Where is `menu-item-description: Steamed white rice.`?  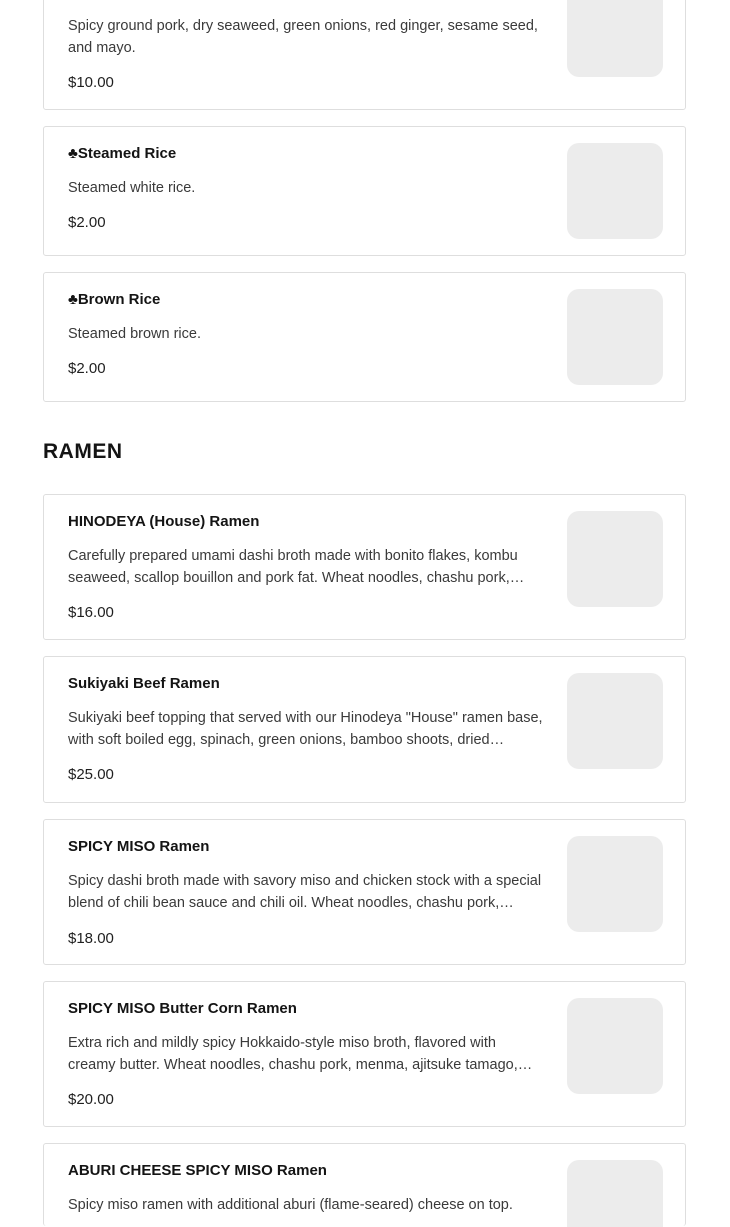
menu-item-description: Steamed white rice. is located at coordinates (132, 188).